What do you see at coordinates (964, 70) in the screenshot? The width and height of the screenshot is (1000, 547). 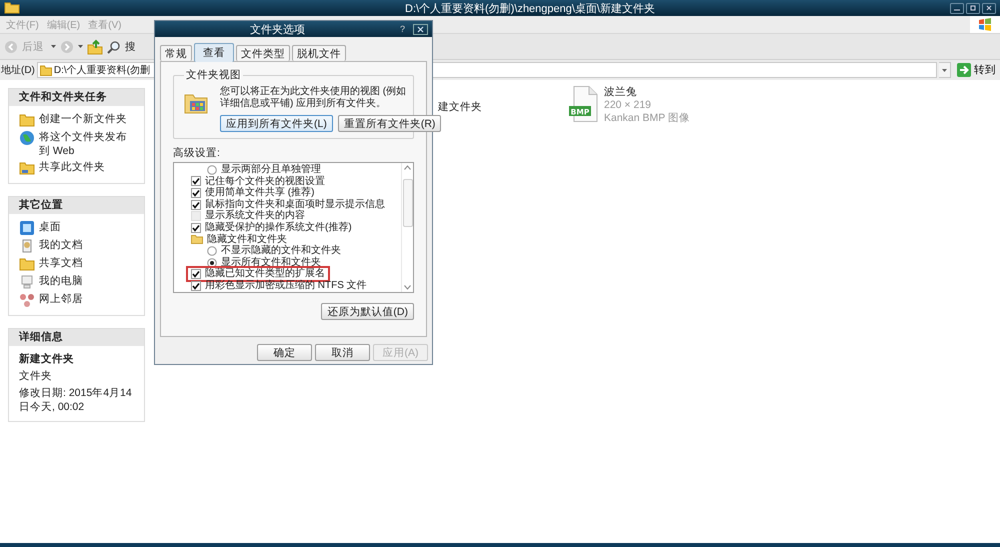 I see `go-arrow-icon` at bounding box center [964, 70].